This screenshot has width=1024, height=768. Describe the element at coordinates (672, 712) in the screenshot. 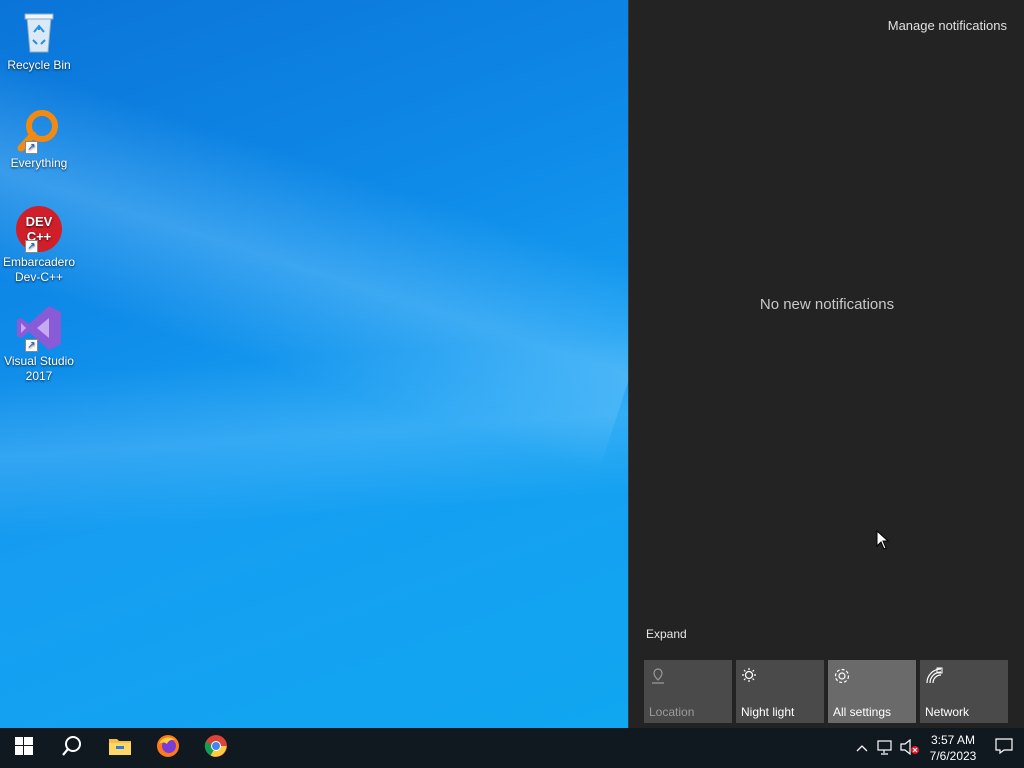

I see `quick-action-label: Location` at that location.